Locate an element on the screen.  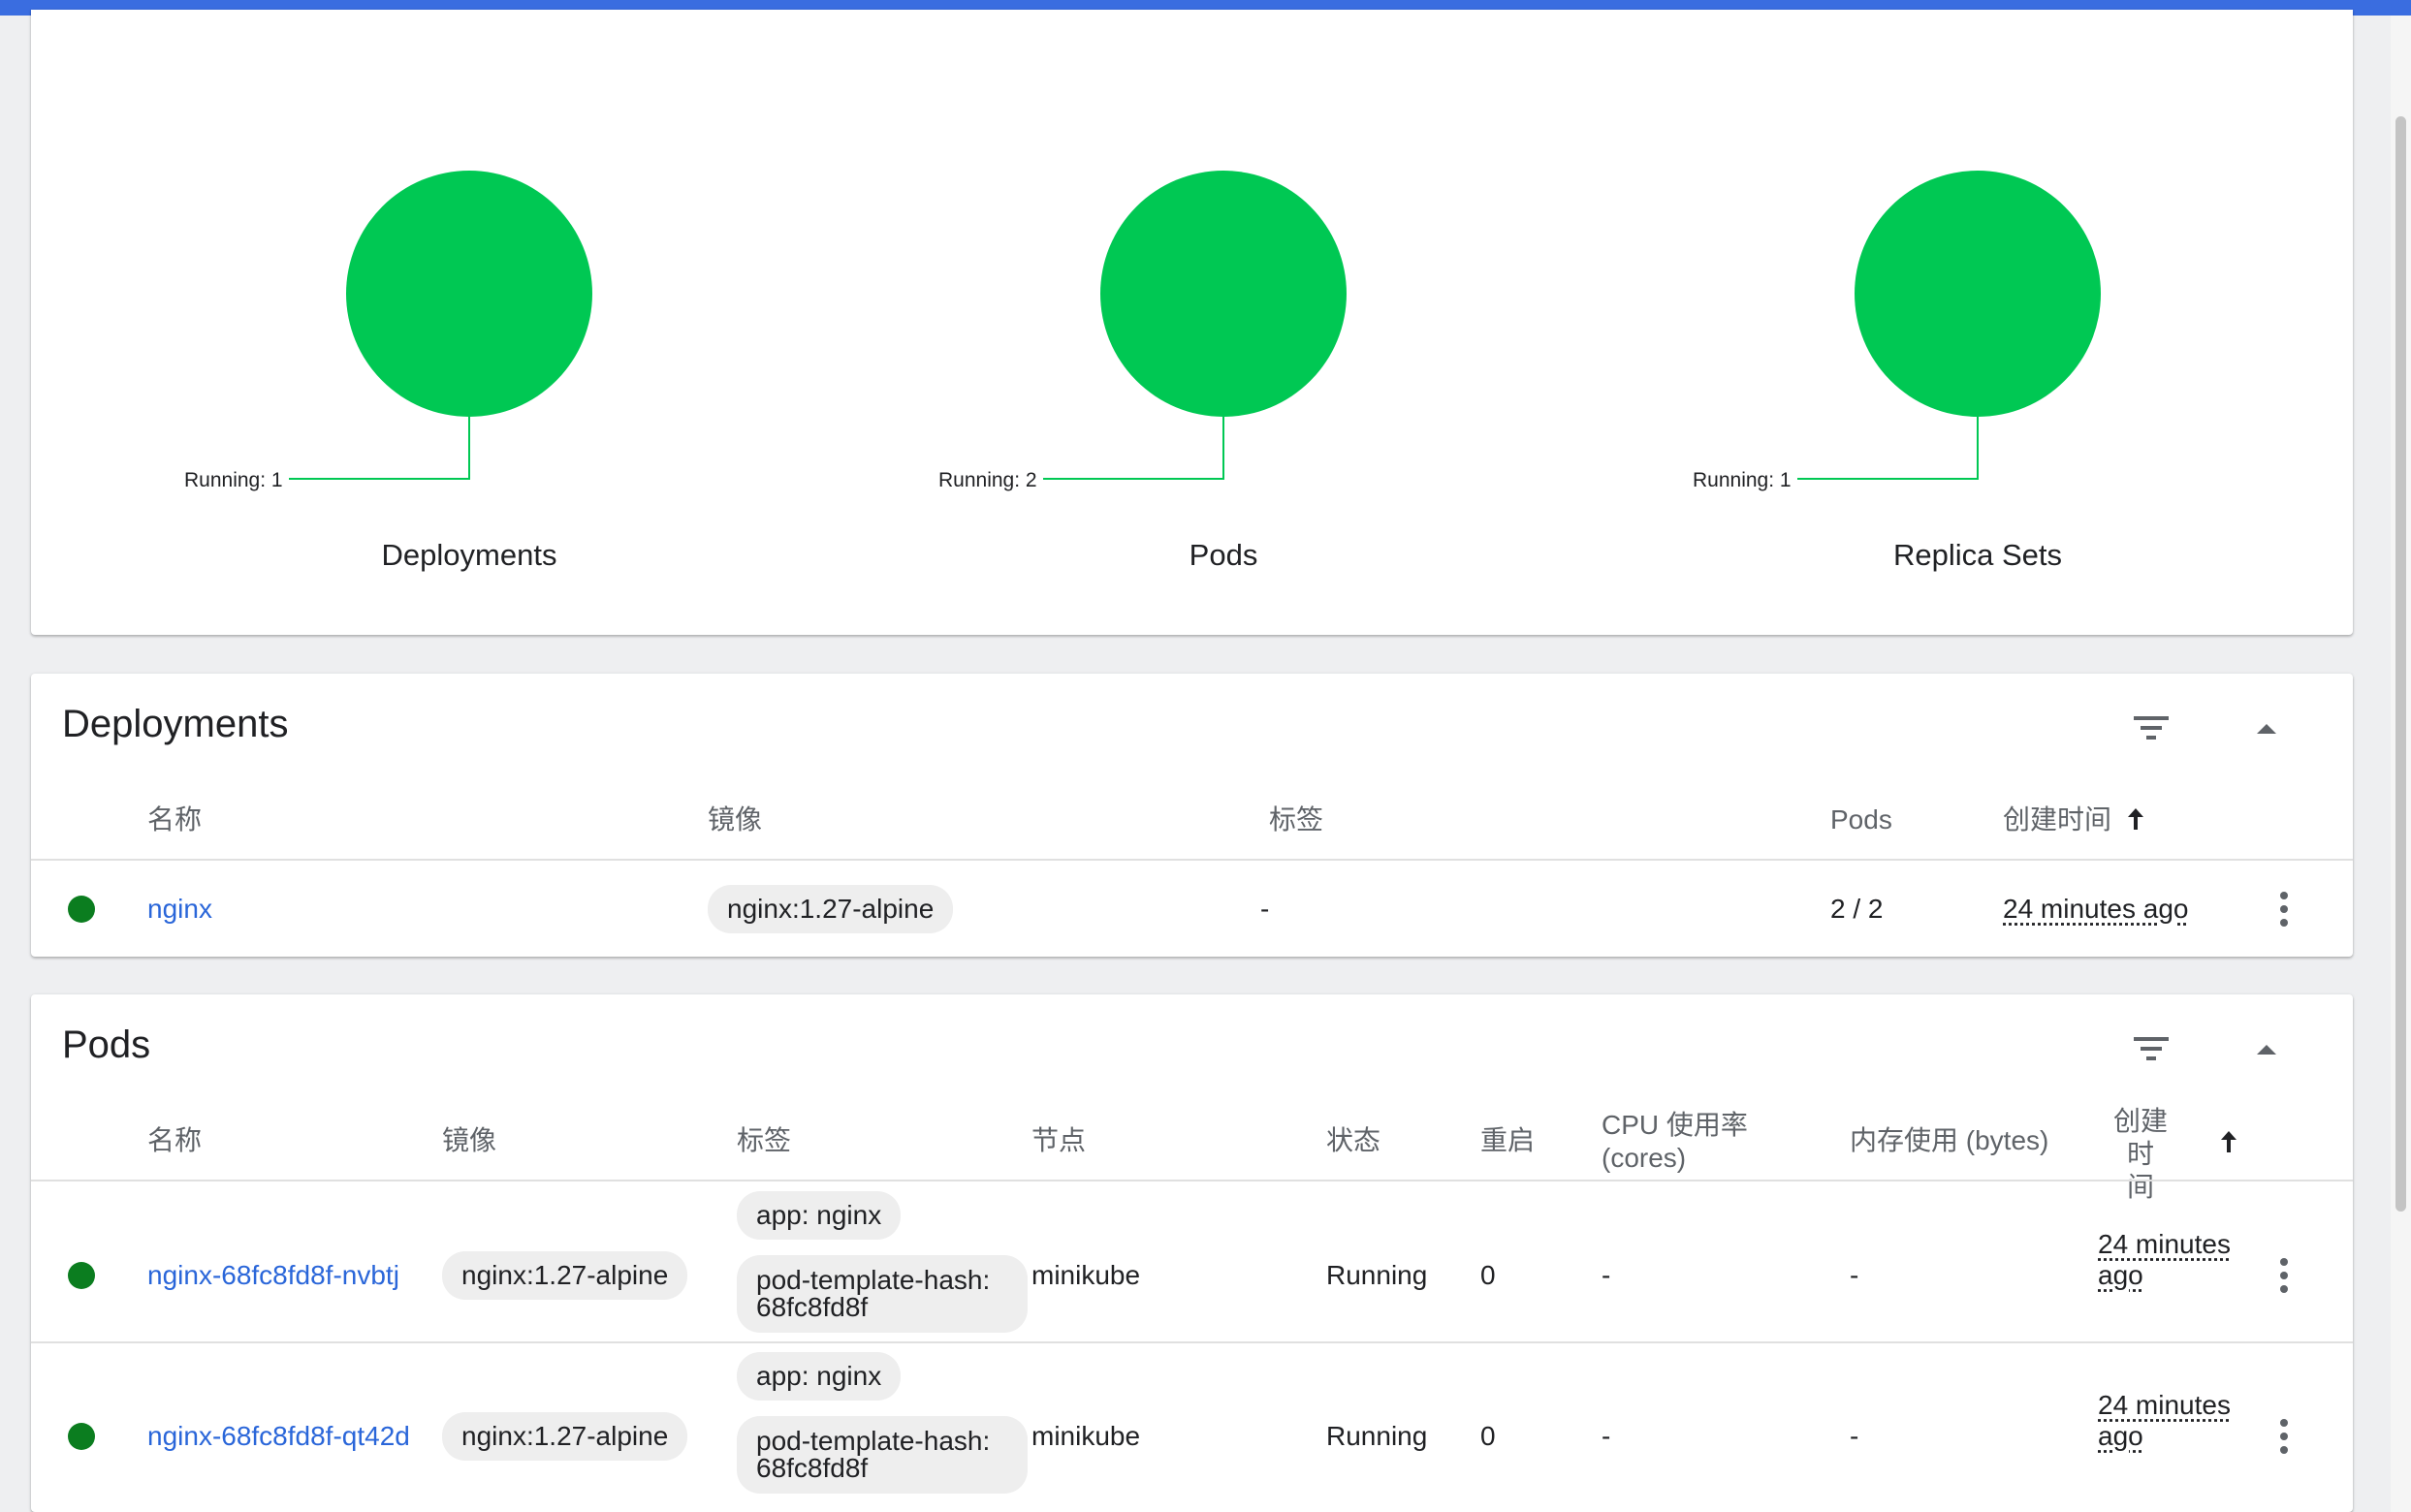
pod-name-link: nginx-68fc8fd8f-nvbtj is located at coordinates (273, 1275).